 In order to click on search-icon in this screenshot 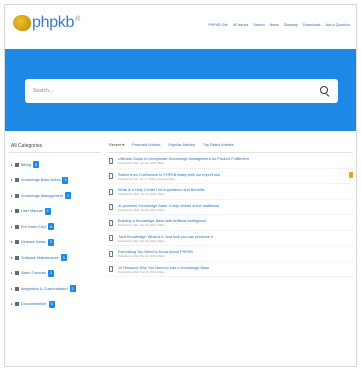, I will do `click(325, 91)`.